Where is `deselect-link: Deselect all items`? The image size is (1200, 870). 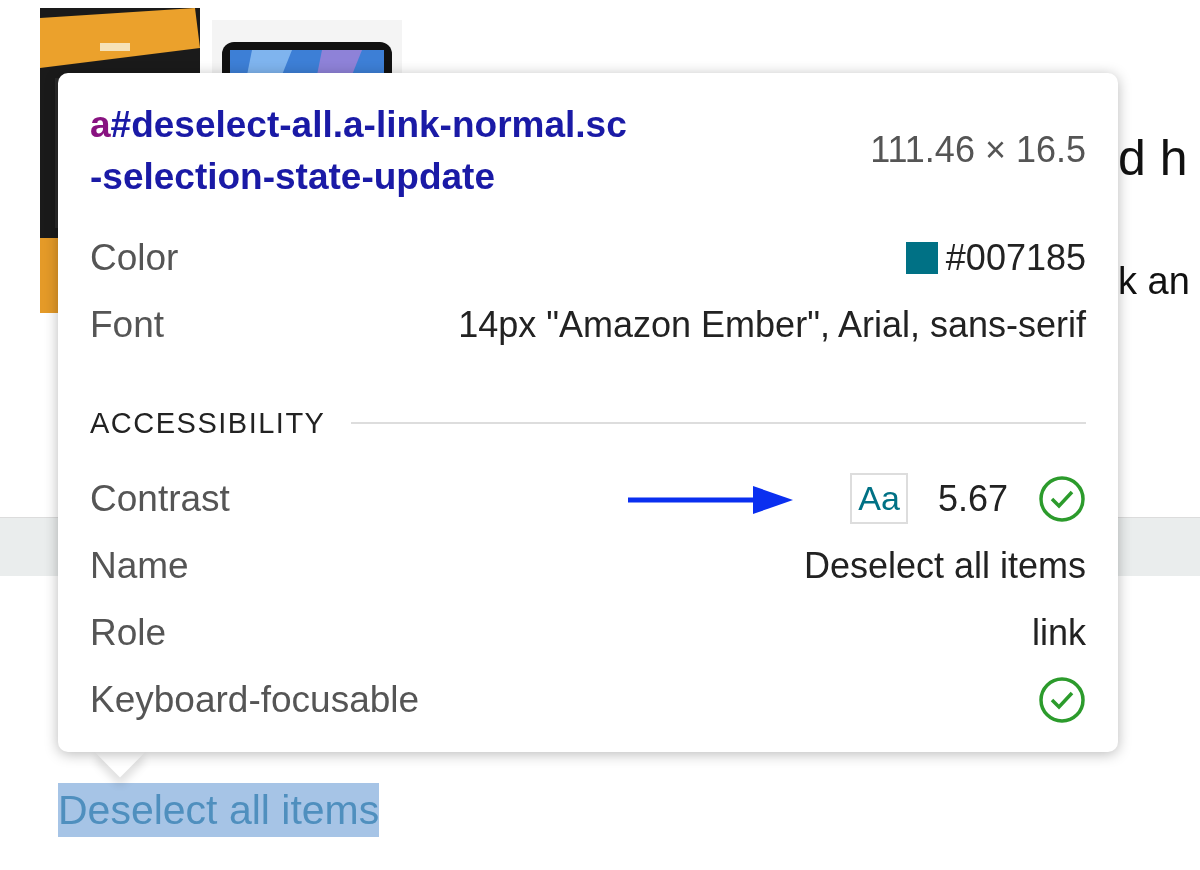
deselect-link: Deselect all items is located at coordinates (219, 810).